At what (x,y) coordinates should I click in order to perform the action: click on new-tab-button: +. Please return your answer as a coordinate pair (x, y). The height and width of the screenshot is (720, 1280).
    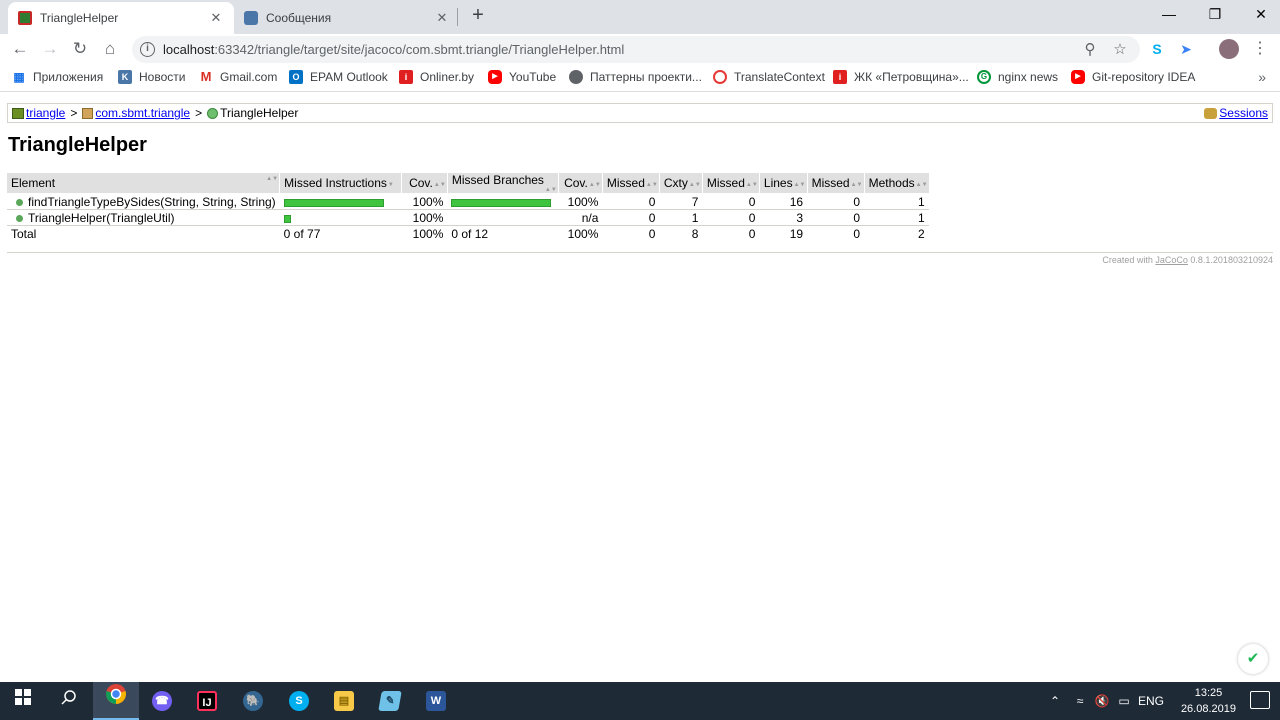
    Looking at the image, I should click on (478, 16).